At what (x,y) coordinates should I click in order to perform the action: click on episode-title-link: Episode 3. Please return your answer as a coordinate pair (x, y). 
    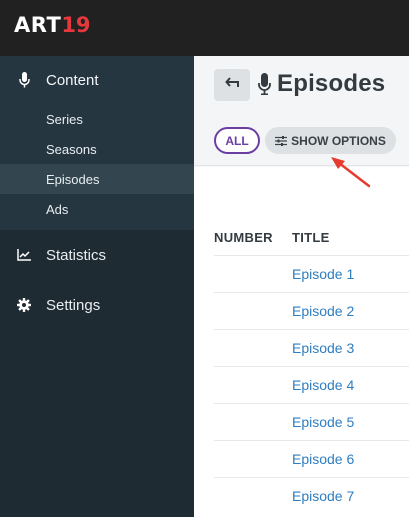
    Looking at the image, I should click on (323, 348).